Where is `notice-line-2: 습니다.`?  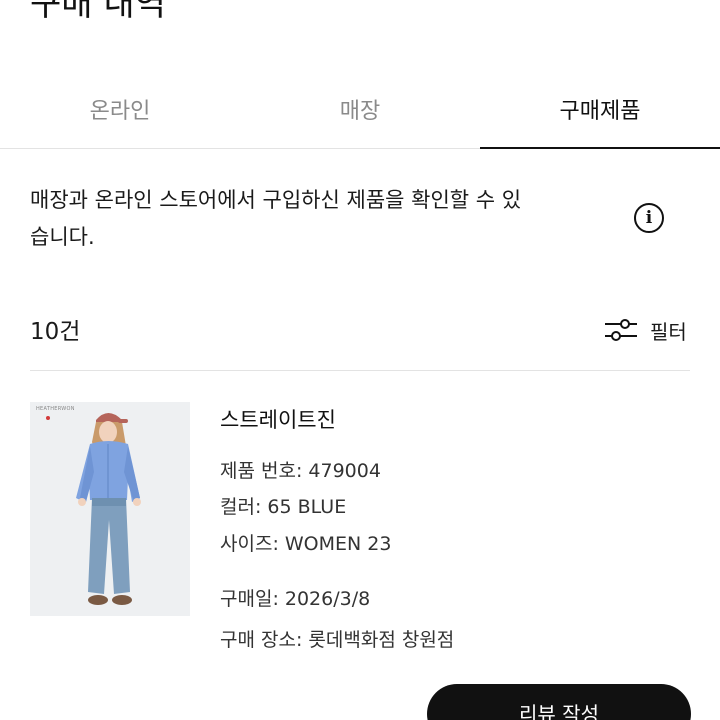
notice-line-2: 습니다. is located at coordinates (62, 237).